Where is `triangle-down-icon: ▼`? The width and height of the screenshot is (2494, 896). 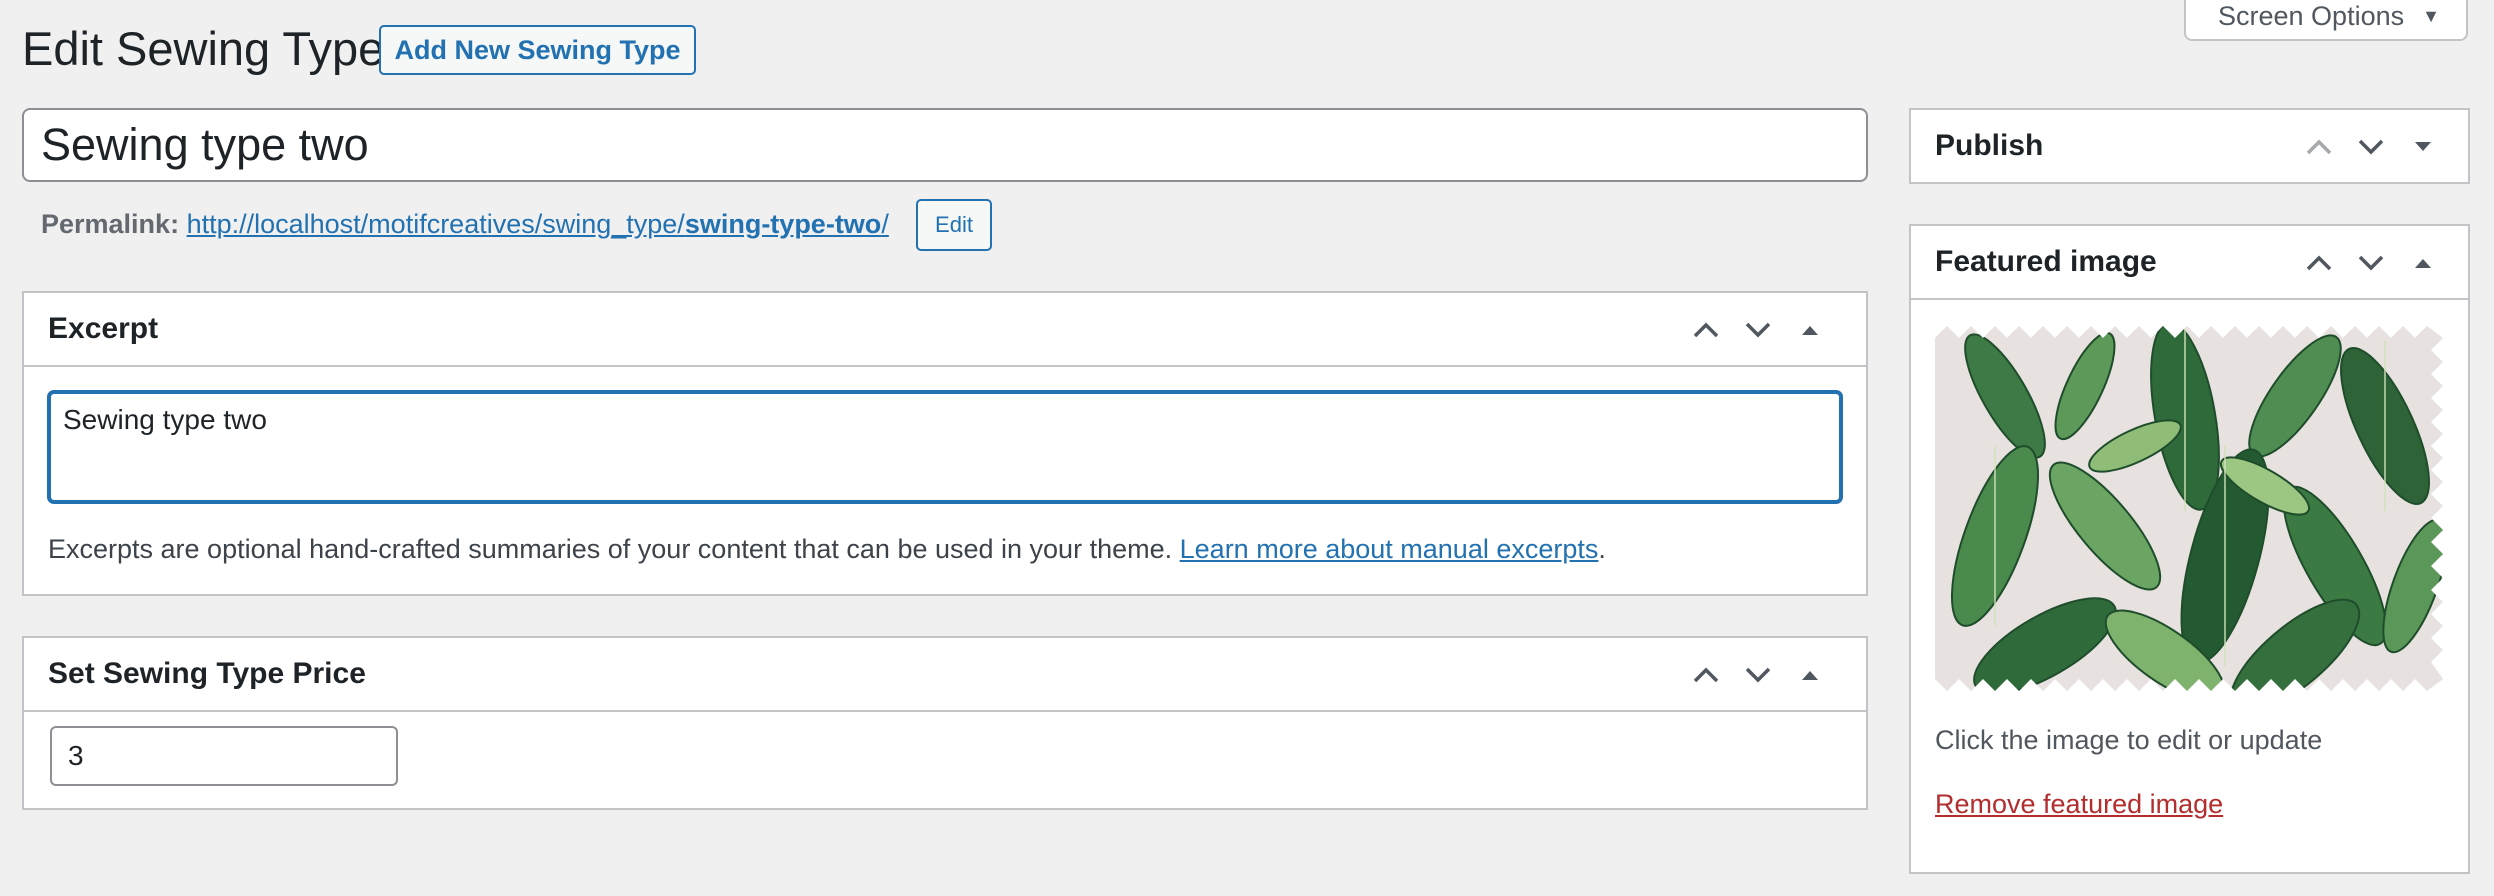
triangle-down-icon: ▼ is located at coordinates (2431, 16).